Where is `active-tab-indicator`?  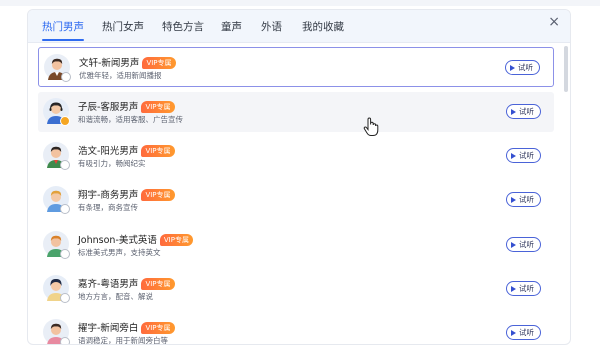
active-tab-indicator is located at coordinates (63, 40).